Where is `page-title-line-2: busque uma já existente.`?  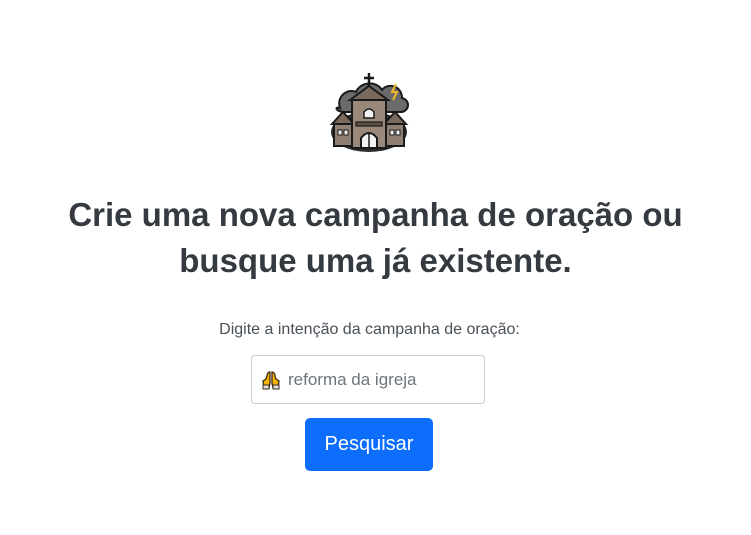
page-title-line-2: busque uma já existente. is located at coordinates (375, 260).